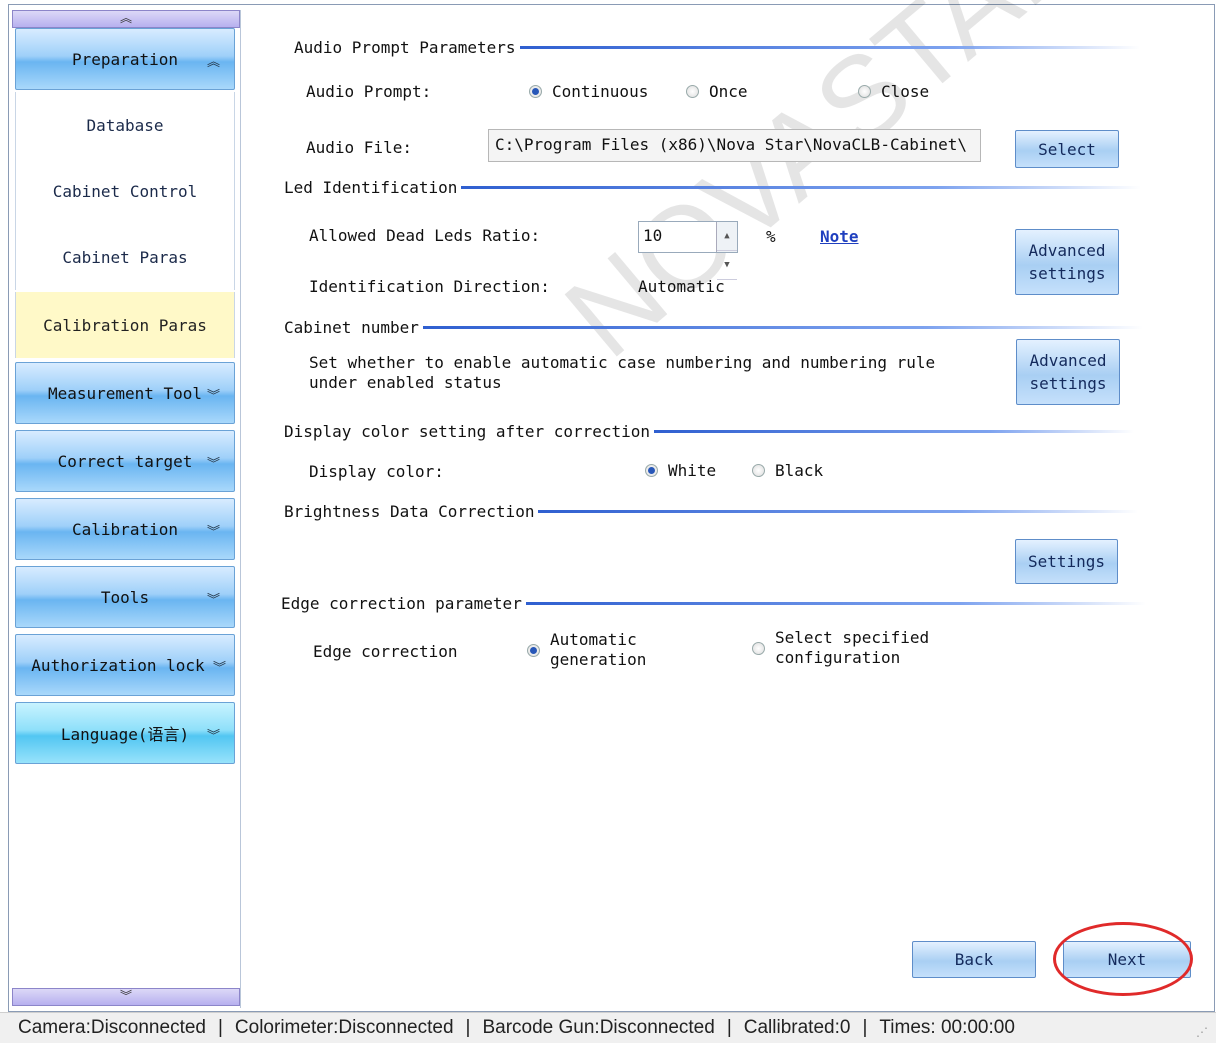 This screenshot has height=1043, width=1216. Describe the element at coordinates (947, 1027) in the screenshot. I see `times-status: Times: 00:00:00` at that location.